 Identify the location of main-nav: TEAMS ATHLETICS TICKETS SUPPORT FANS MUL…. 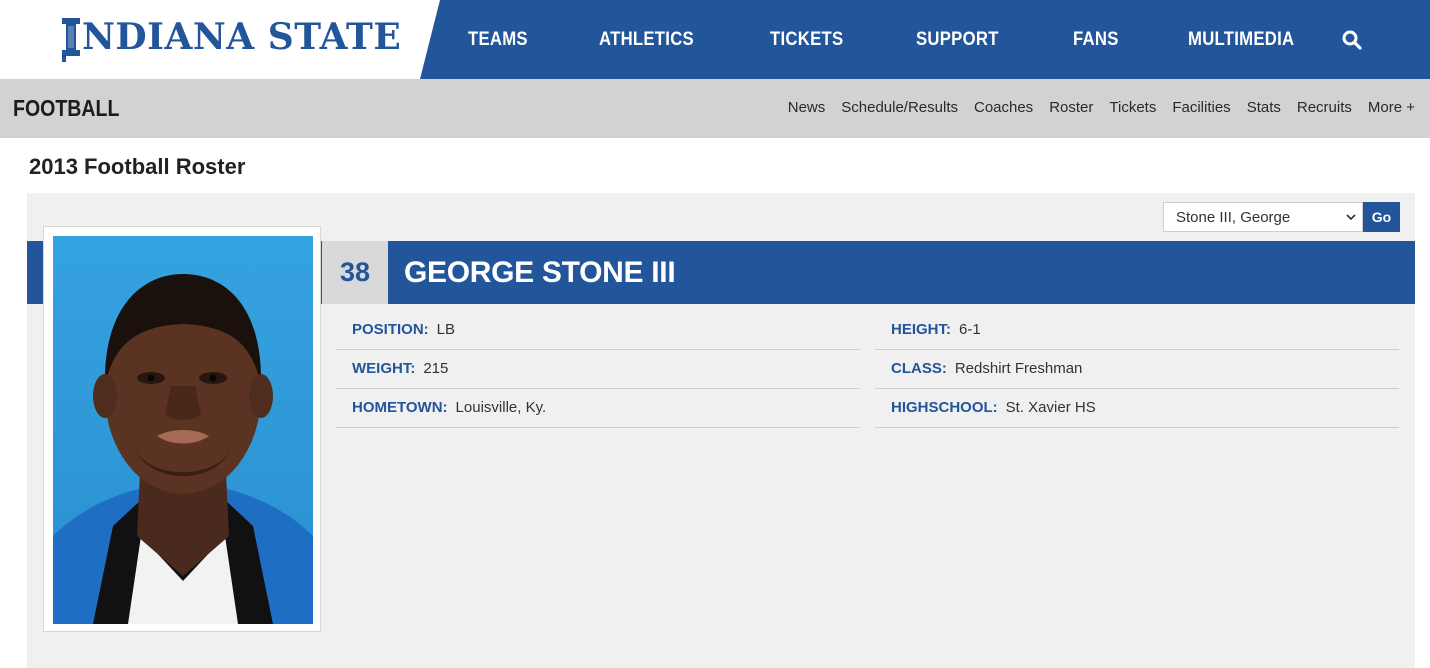
(920, 39).